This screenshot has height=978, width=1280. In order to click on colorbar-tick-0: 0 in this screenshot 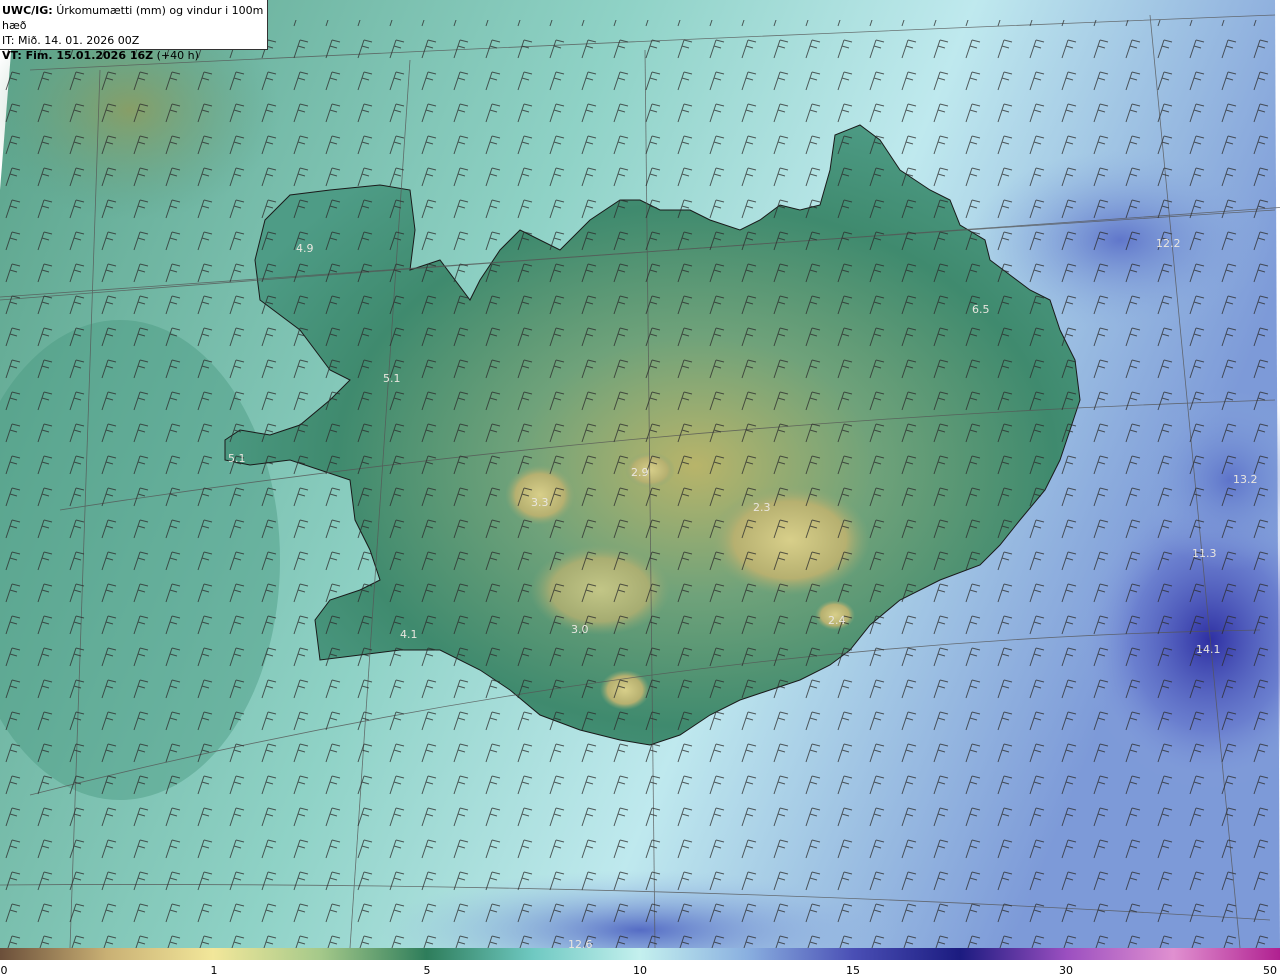, I will do `click(4, 970)`.